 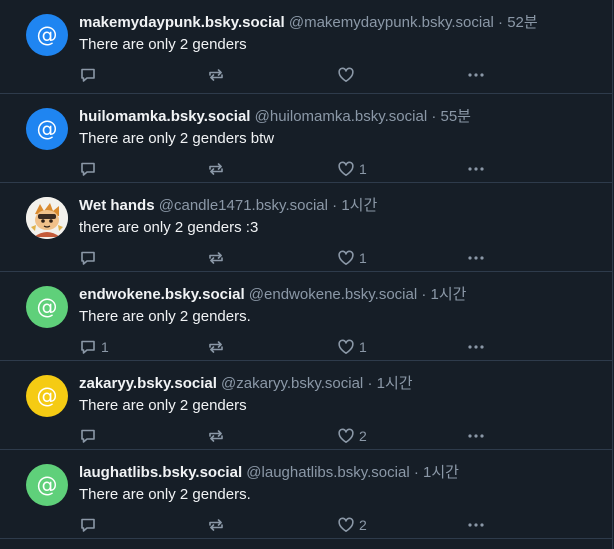 I want to click on post-text: There are only 2 genders, so click(x=163, y=44).